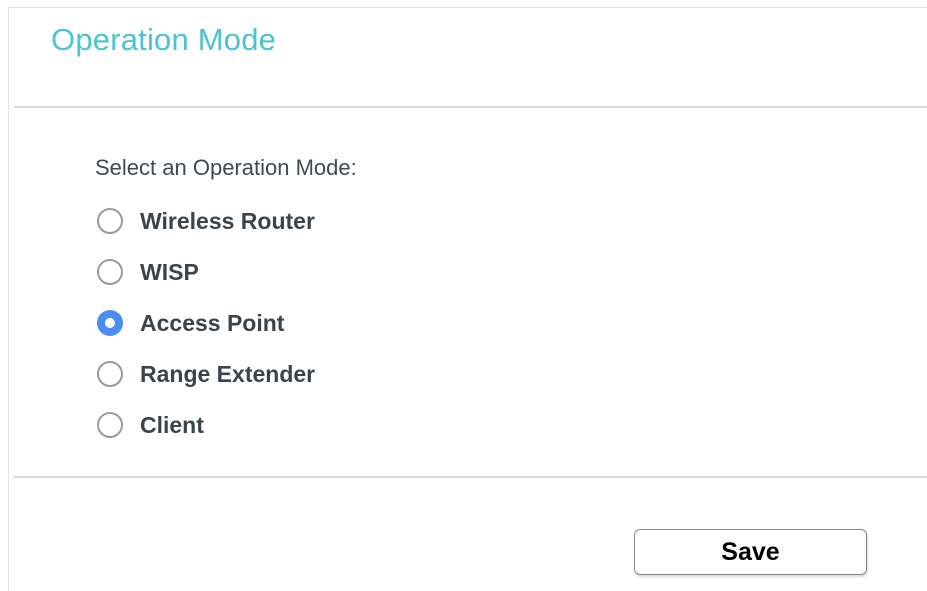  I want to click on option-label: Wireless Router, so click(227, 220).